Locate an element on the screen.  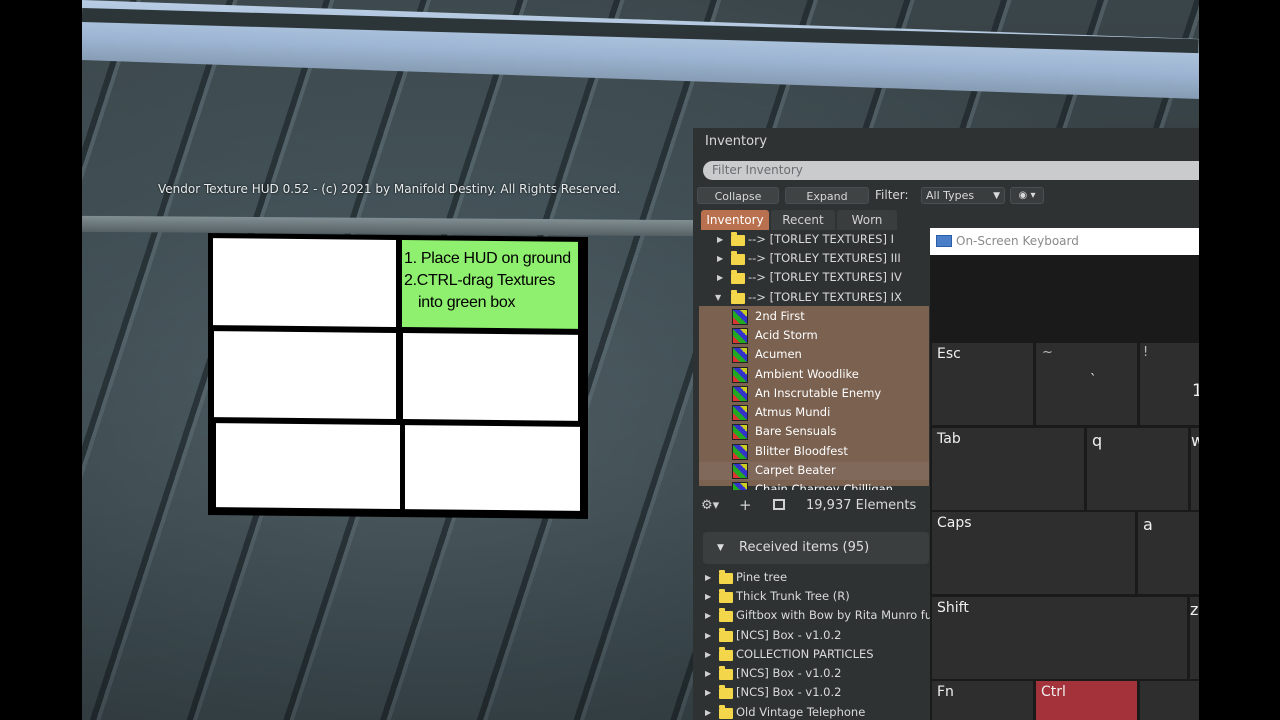
received-item-label: Giftbox with Bow by Rita Munro fu is located at coordinates (833, 615).